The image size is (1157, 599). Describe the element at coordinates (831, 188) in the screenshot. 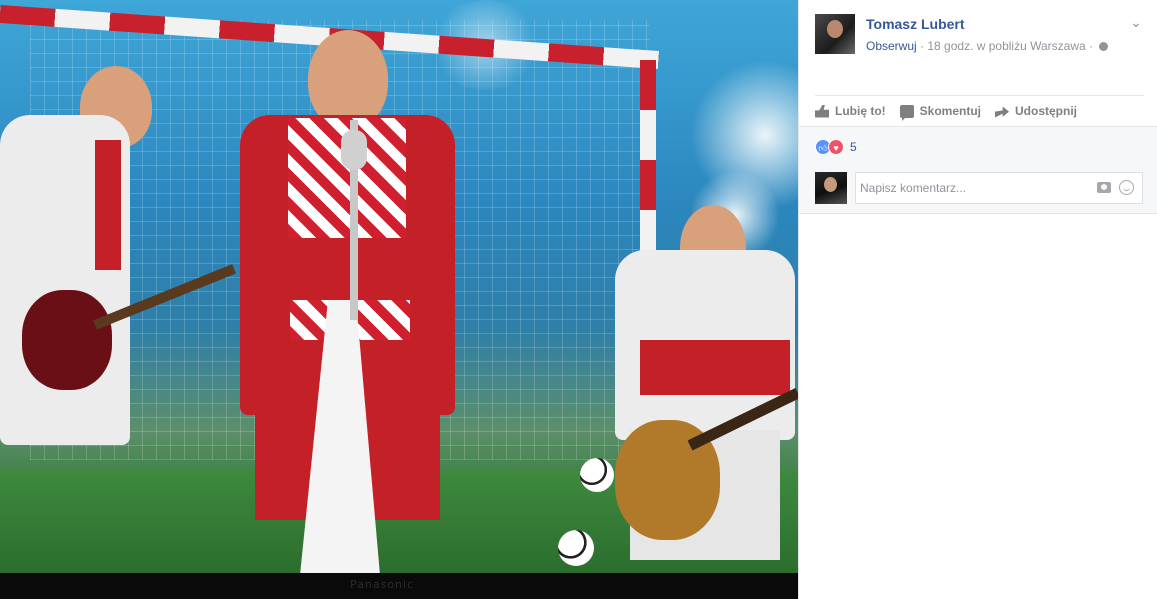

I see `commenter-avatar` at that location.